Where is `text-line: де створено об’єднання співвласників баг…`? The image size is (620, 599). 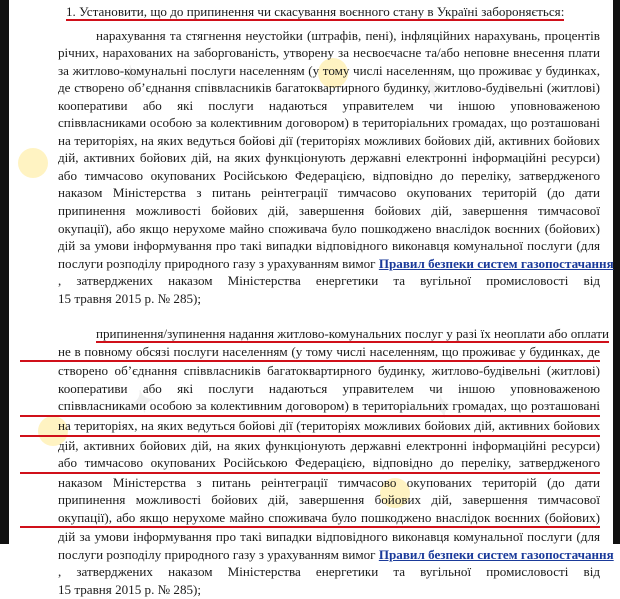
text-line: де створено об’єднання співвласників баг… is located at coordinates (329, 88).